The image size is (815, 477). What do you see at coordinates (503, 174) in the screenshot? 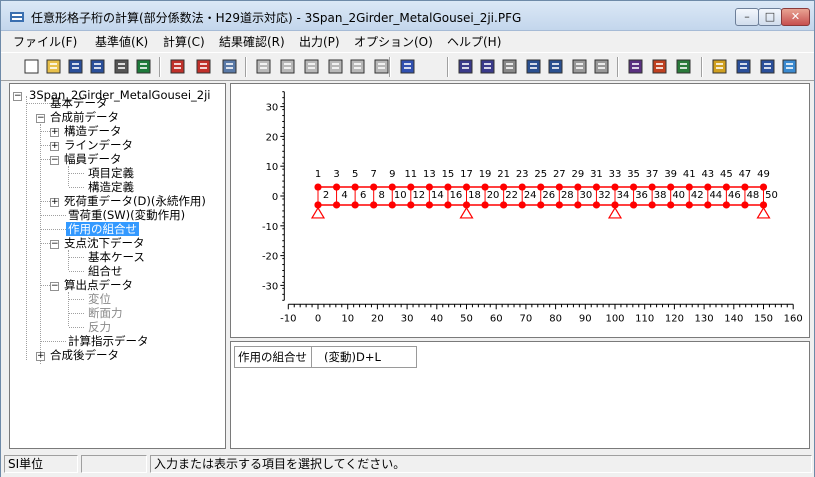
I see `top-node-label: 21` at bounding box center [503, 174].